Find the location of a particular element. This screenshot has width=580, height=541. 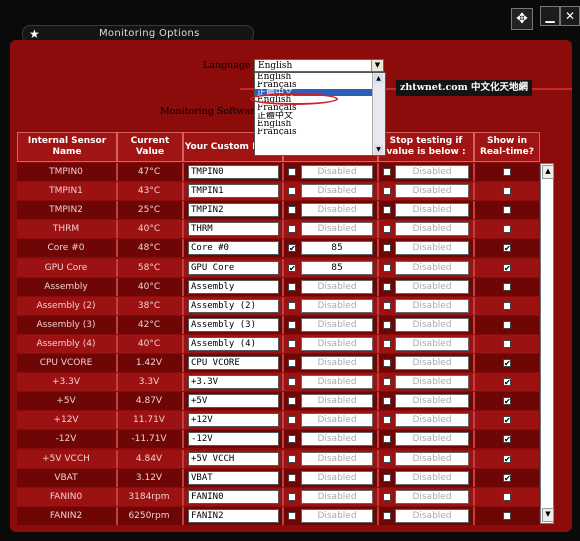

language-option: English is located at coordinates (320, 124).